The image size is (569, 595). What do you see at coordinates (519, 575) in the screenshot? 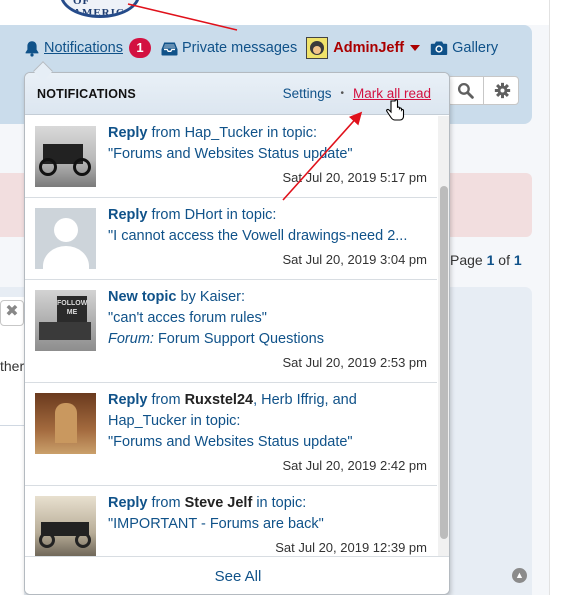
I see `back-to-top-icon: ▲` at bounding box center [519, 575].